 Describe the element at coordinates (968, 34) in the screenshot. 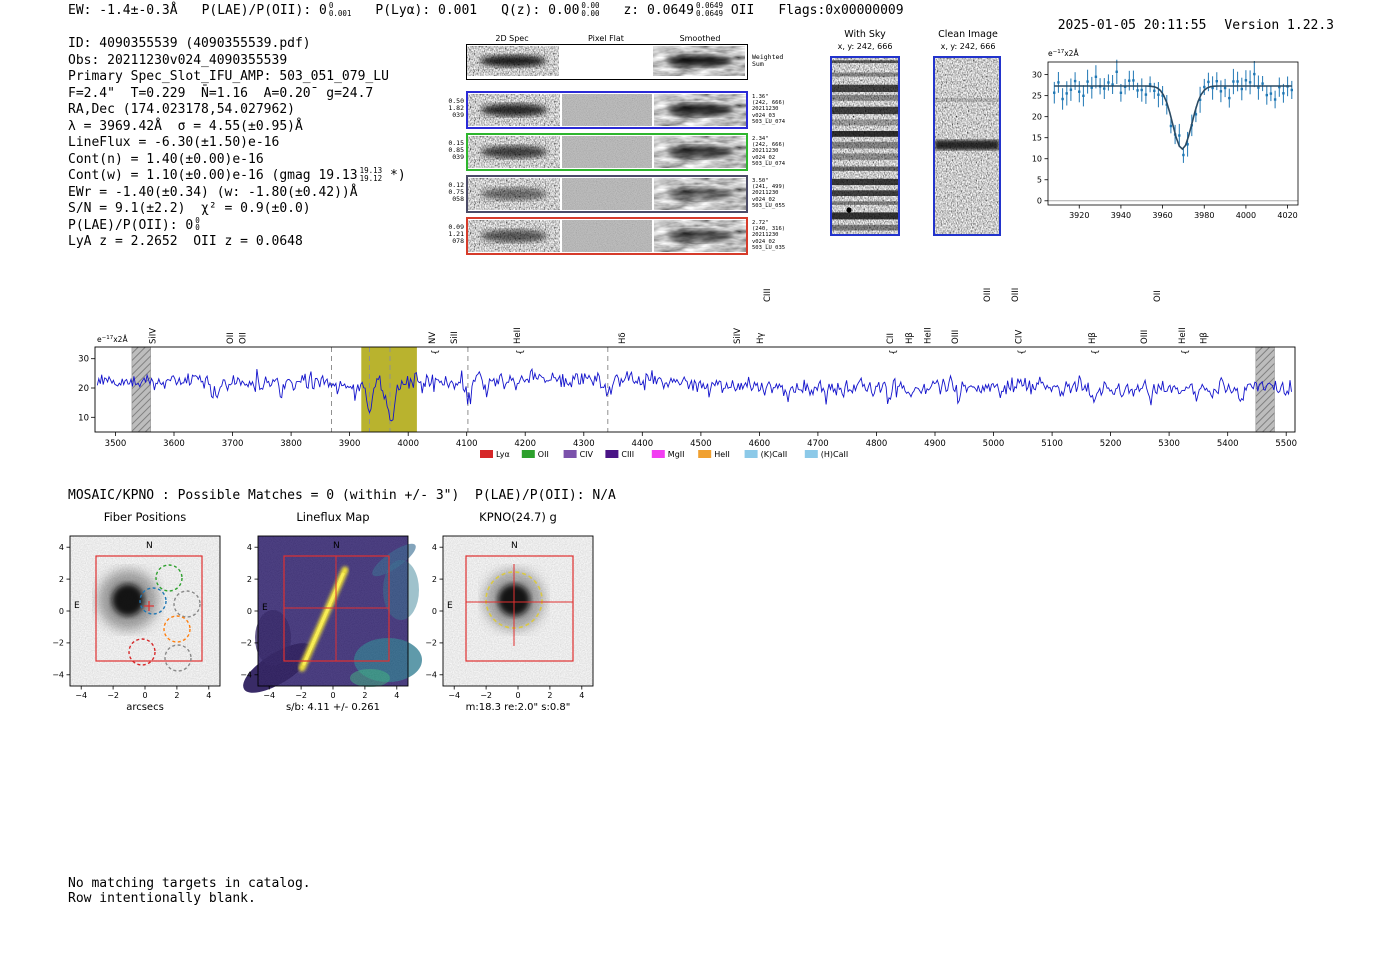

I see `cleanimage-title: Clean Image` at that location.